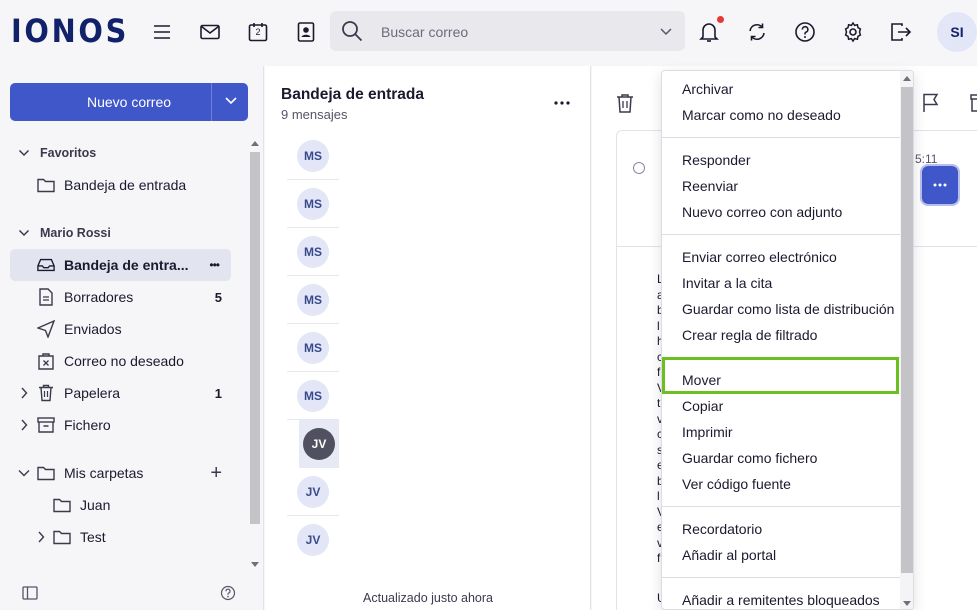  What do you see at coordinates (710, 186) in the screenshot?
I see `menu-item-forward: Reenviar` at bounding box center [710, 186].